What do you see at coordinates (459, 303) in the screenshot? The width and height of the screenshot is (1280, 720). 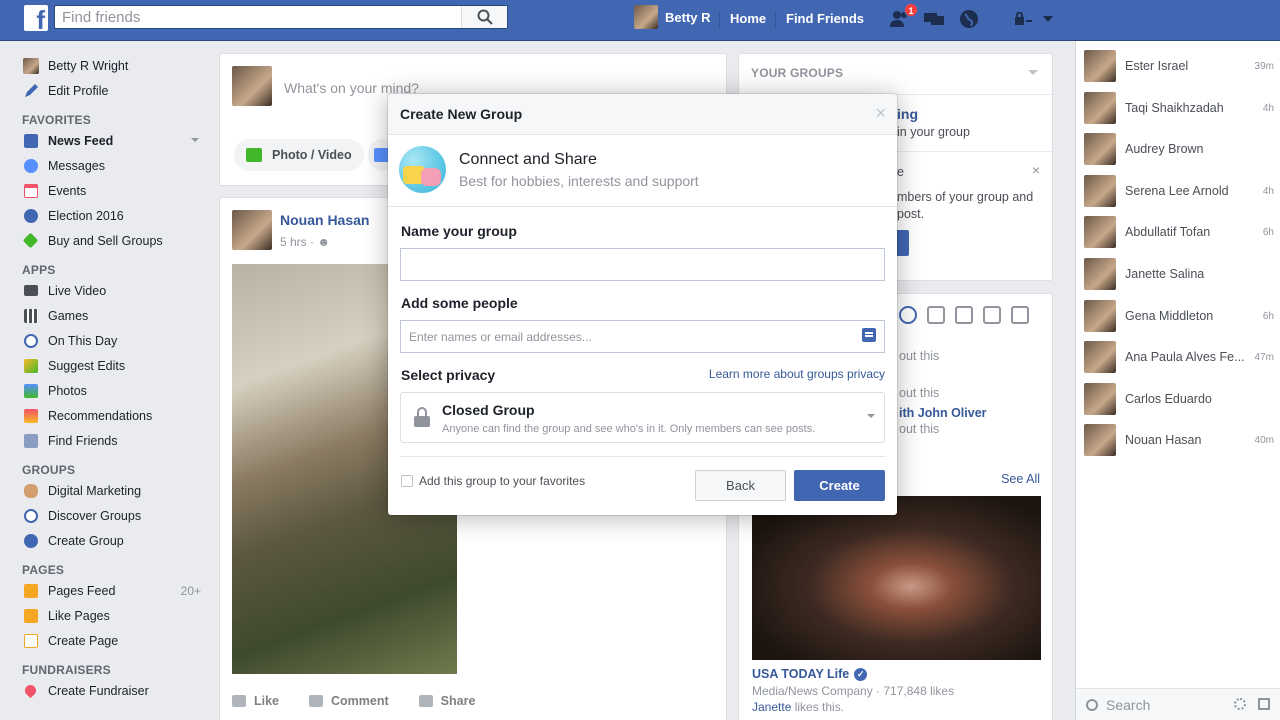 I see `add-people-label: Add some people` at bounding box center [459, 303].